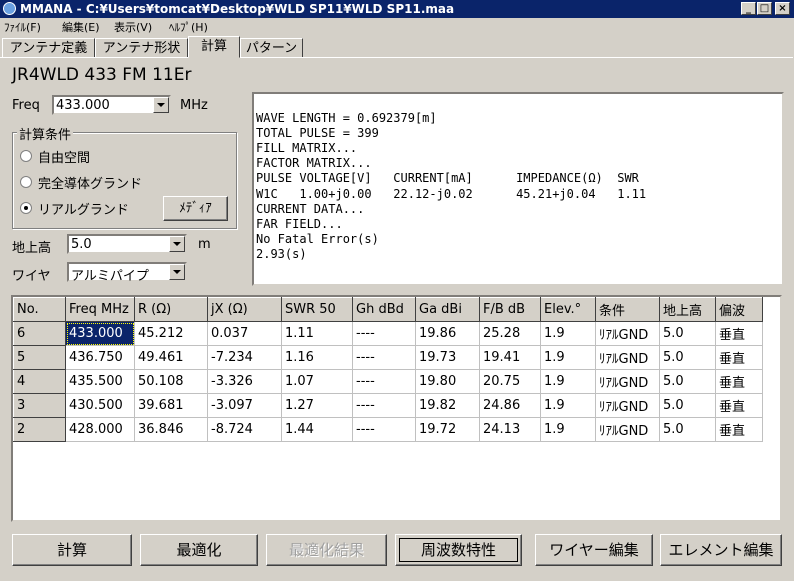 The image size is (794, 581). Describe the element at coordinates (214, 47) in the screenshot. I see `tab-calculation: 計算` at that location.